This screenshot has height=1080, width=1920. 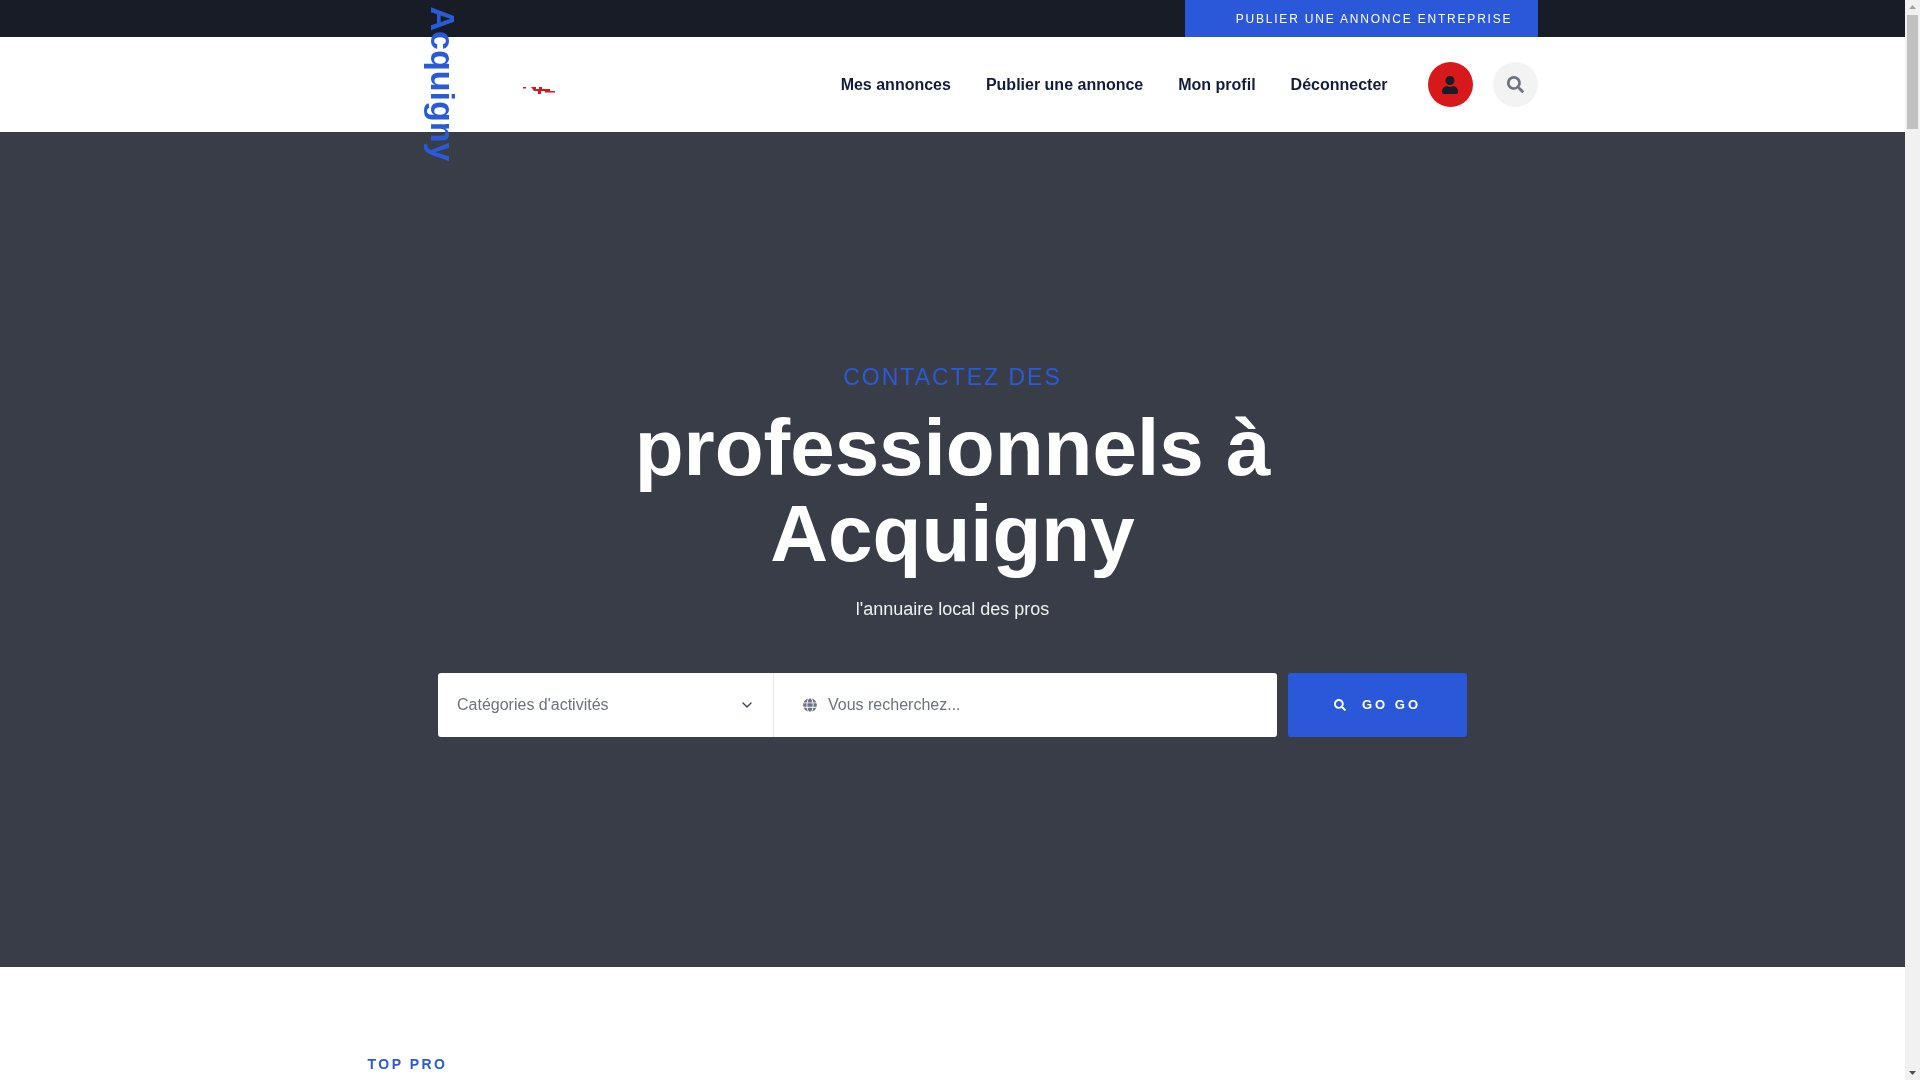 What do you see at coordinates (952, 609) in the screenshot?
I see `hero-subtitle: l'annuaire local des pros` at bounding box center [952, 609].